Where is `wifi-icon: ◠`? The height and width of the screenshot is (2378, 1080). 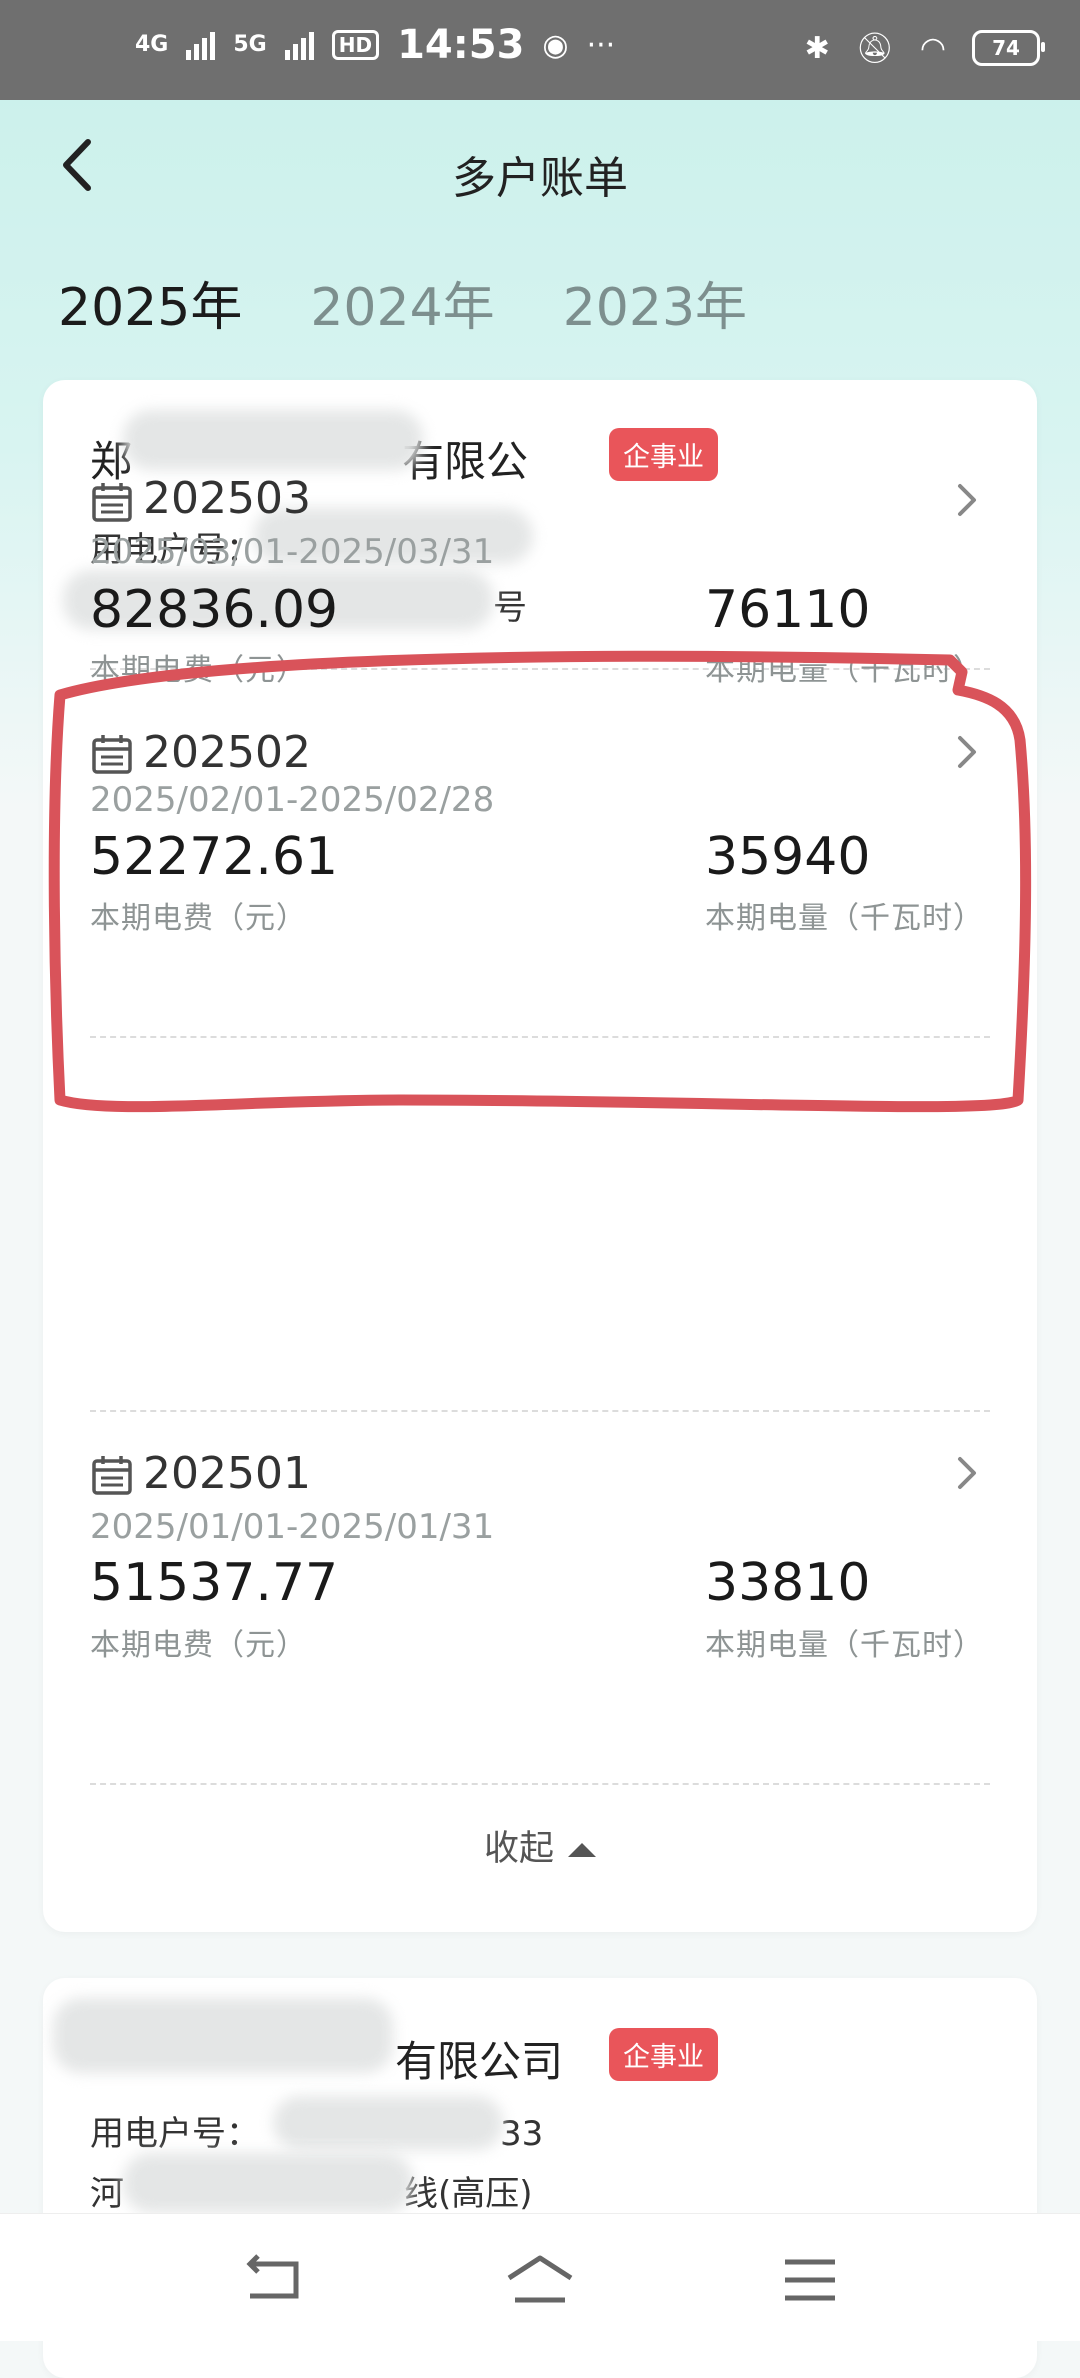 wifi-icon: ◠ is located at coordinates (932, 48).